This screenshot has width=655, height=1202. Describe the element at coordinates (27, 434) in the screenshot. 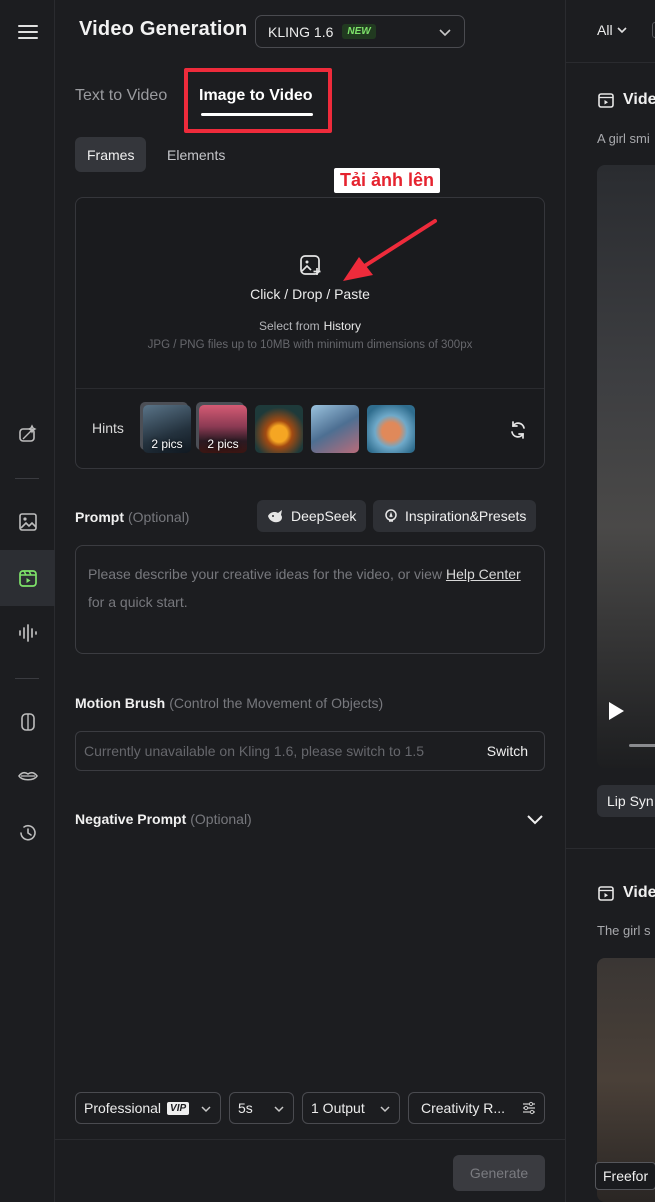

I see `magic-wand-icon` at that location.